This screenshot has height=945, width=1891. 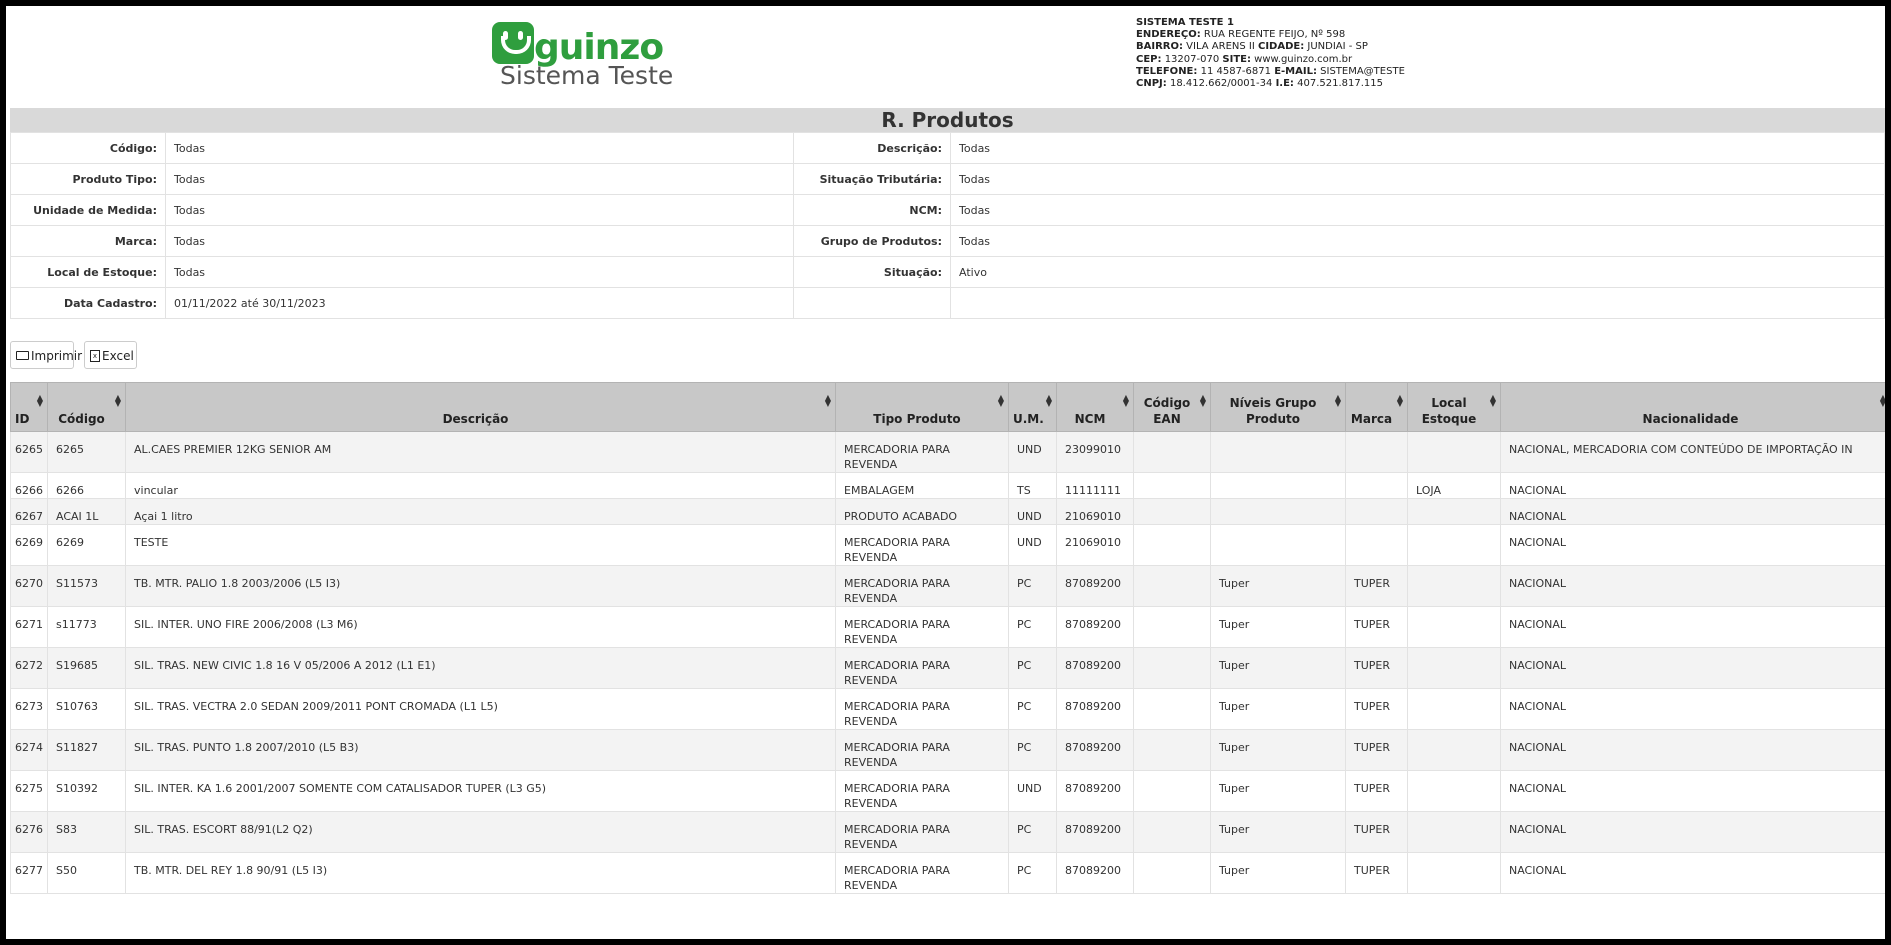 What do you see at coordinates (88, 210) in the screenshot?
I see `filter-label: Unidade de Medida:` at bounding box center [88, 210].